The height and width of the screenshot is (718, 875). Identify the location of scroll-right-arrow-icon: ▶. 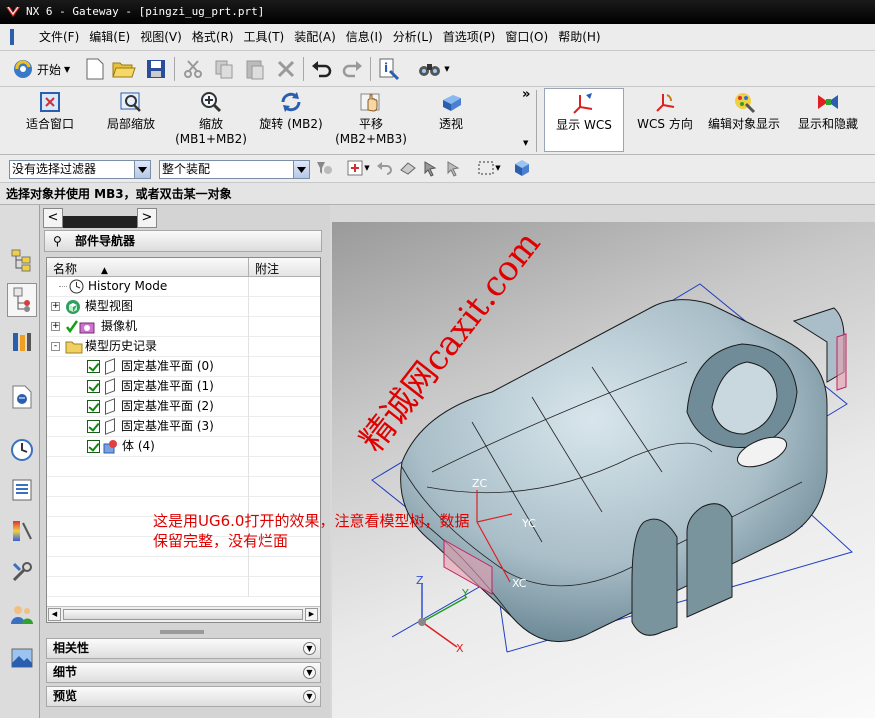
(311, 614).